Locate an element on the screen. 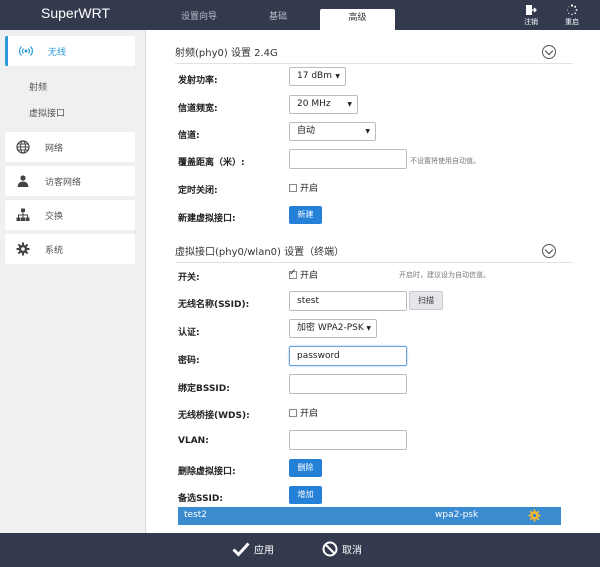  apply-button: 应用 is located at coordinates (253, 549).